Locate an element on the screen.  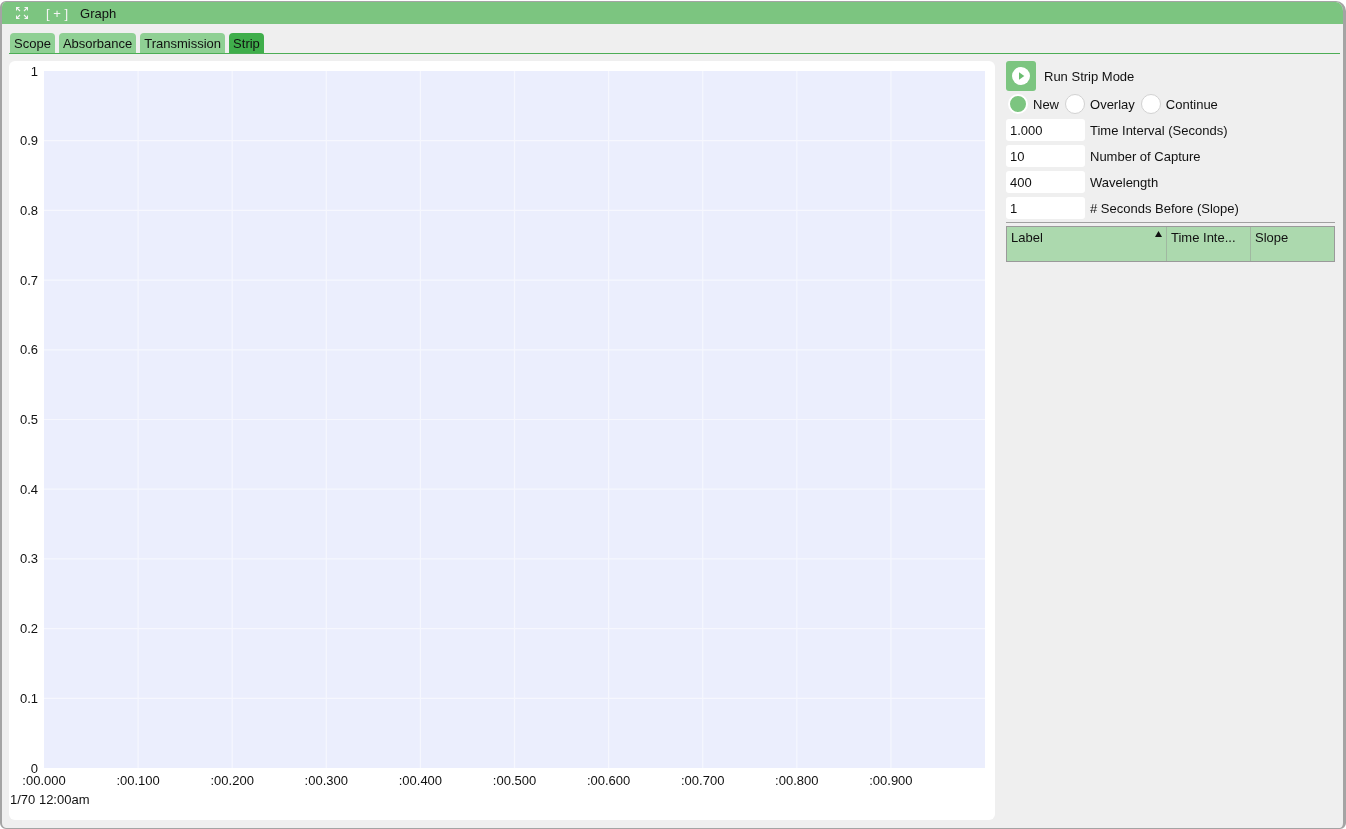
field-label: Number of Capture is located at coordinates (1145, 156).